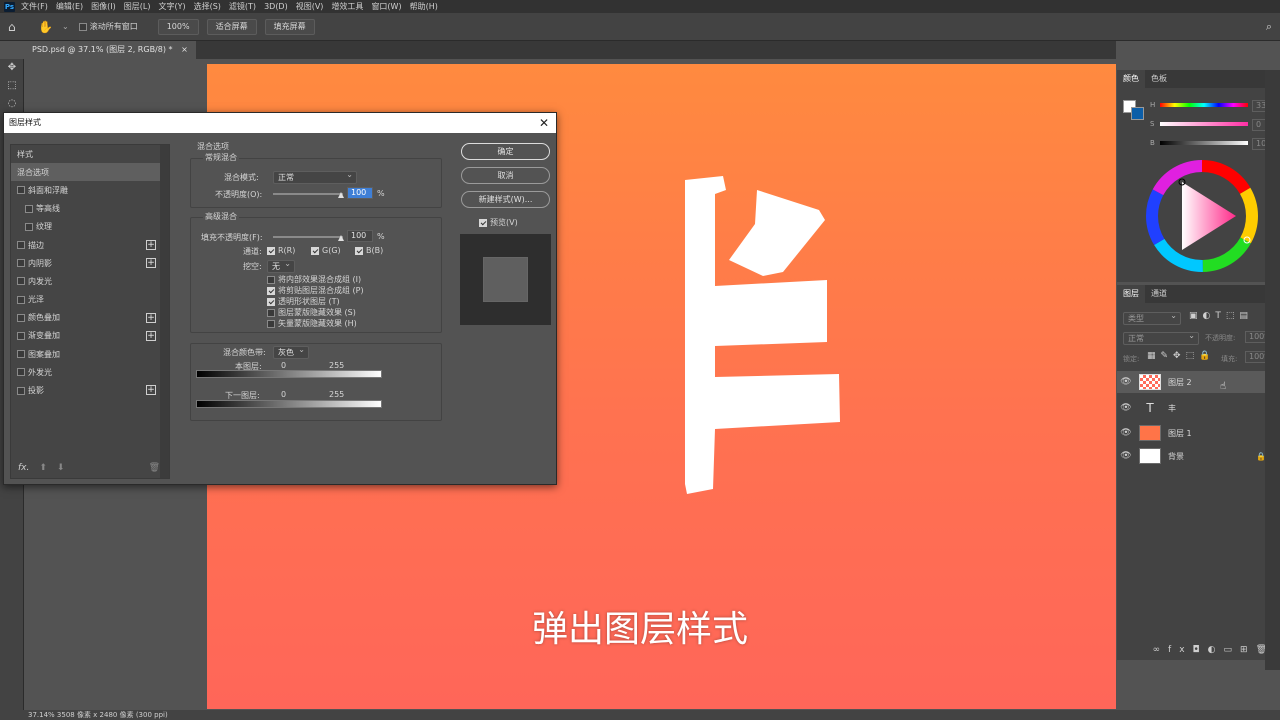  Describe the element at coordinates (90, 209) in the screenshot. I see `style-item-contour: 等高线` at that location.